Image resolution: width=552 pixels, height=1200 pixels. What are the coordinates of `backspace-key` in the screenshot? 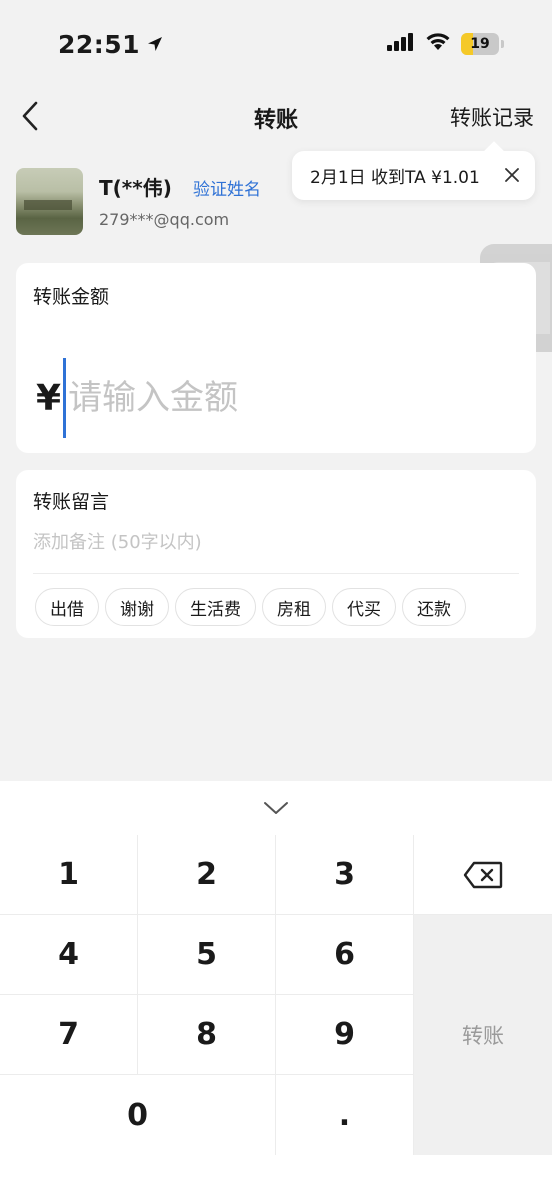 It's located at (483, 874).